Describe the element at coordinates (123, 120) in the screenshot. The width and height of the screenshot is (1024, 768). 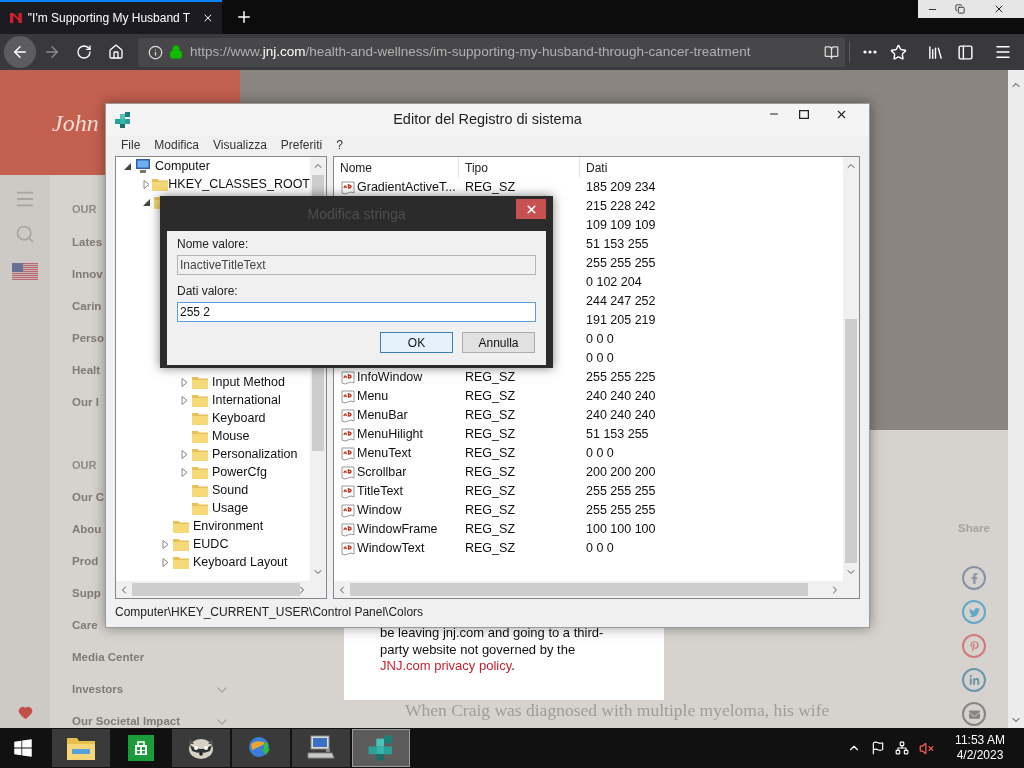
I see `cubes-icon` at that location.